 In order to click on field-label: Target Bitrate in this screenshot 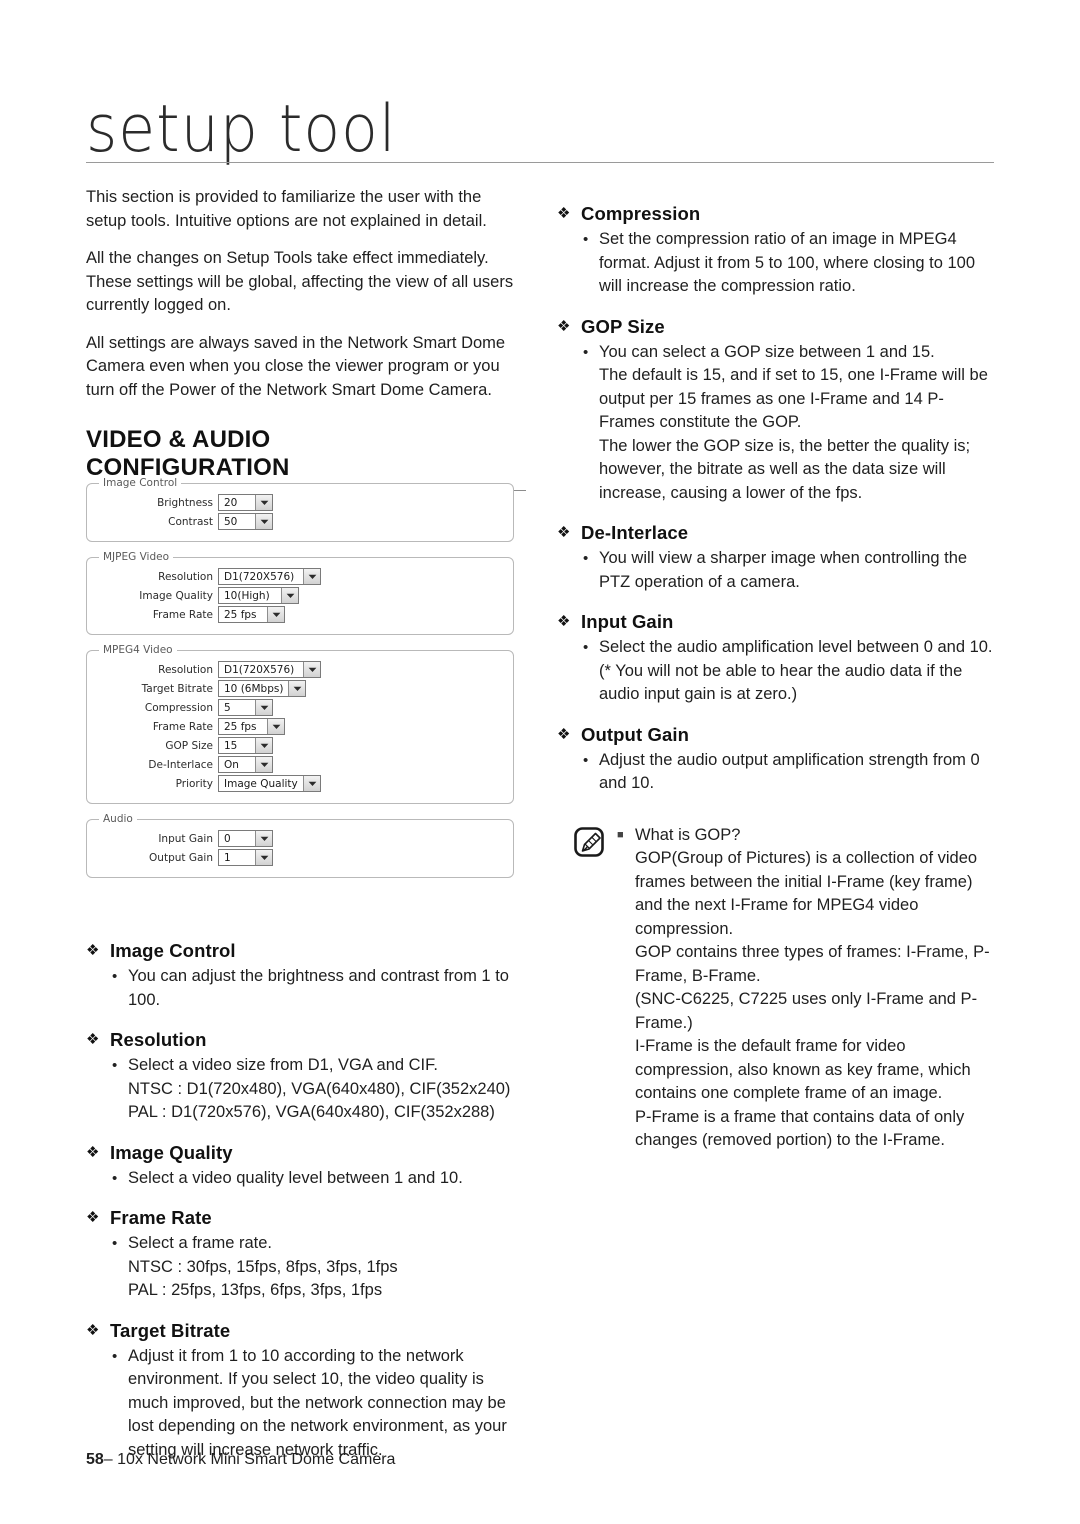, I will do `click(177, 688)`.